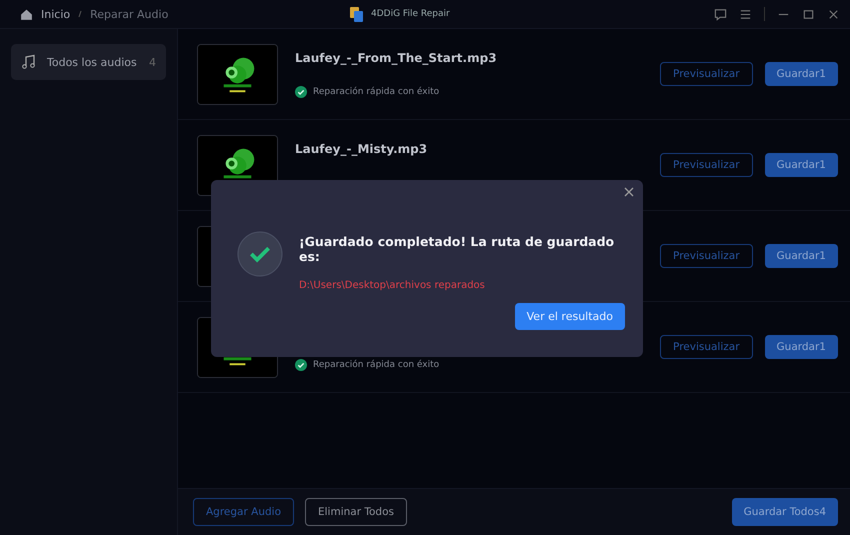  Describe the element at coordinates (260, 254) in the screenshot. I see `success-check-icon` at that location.